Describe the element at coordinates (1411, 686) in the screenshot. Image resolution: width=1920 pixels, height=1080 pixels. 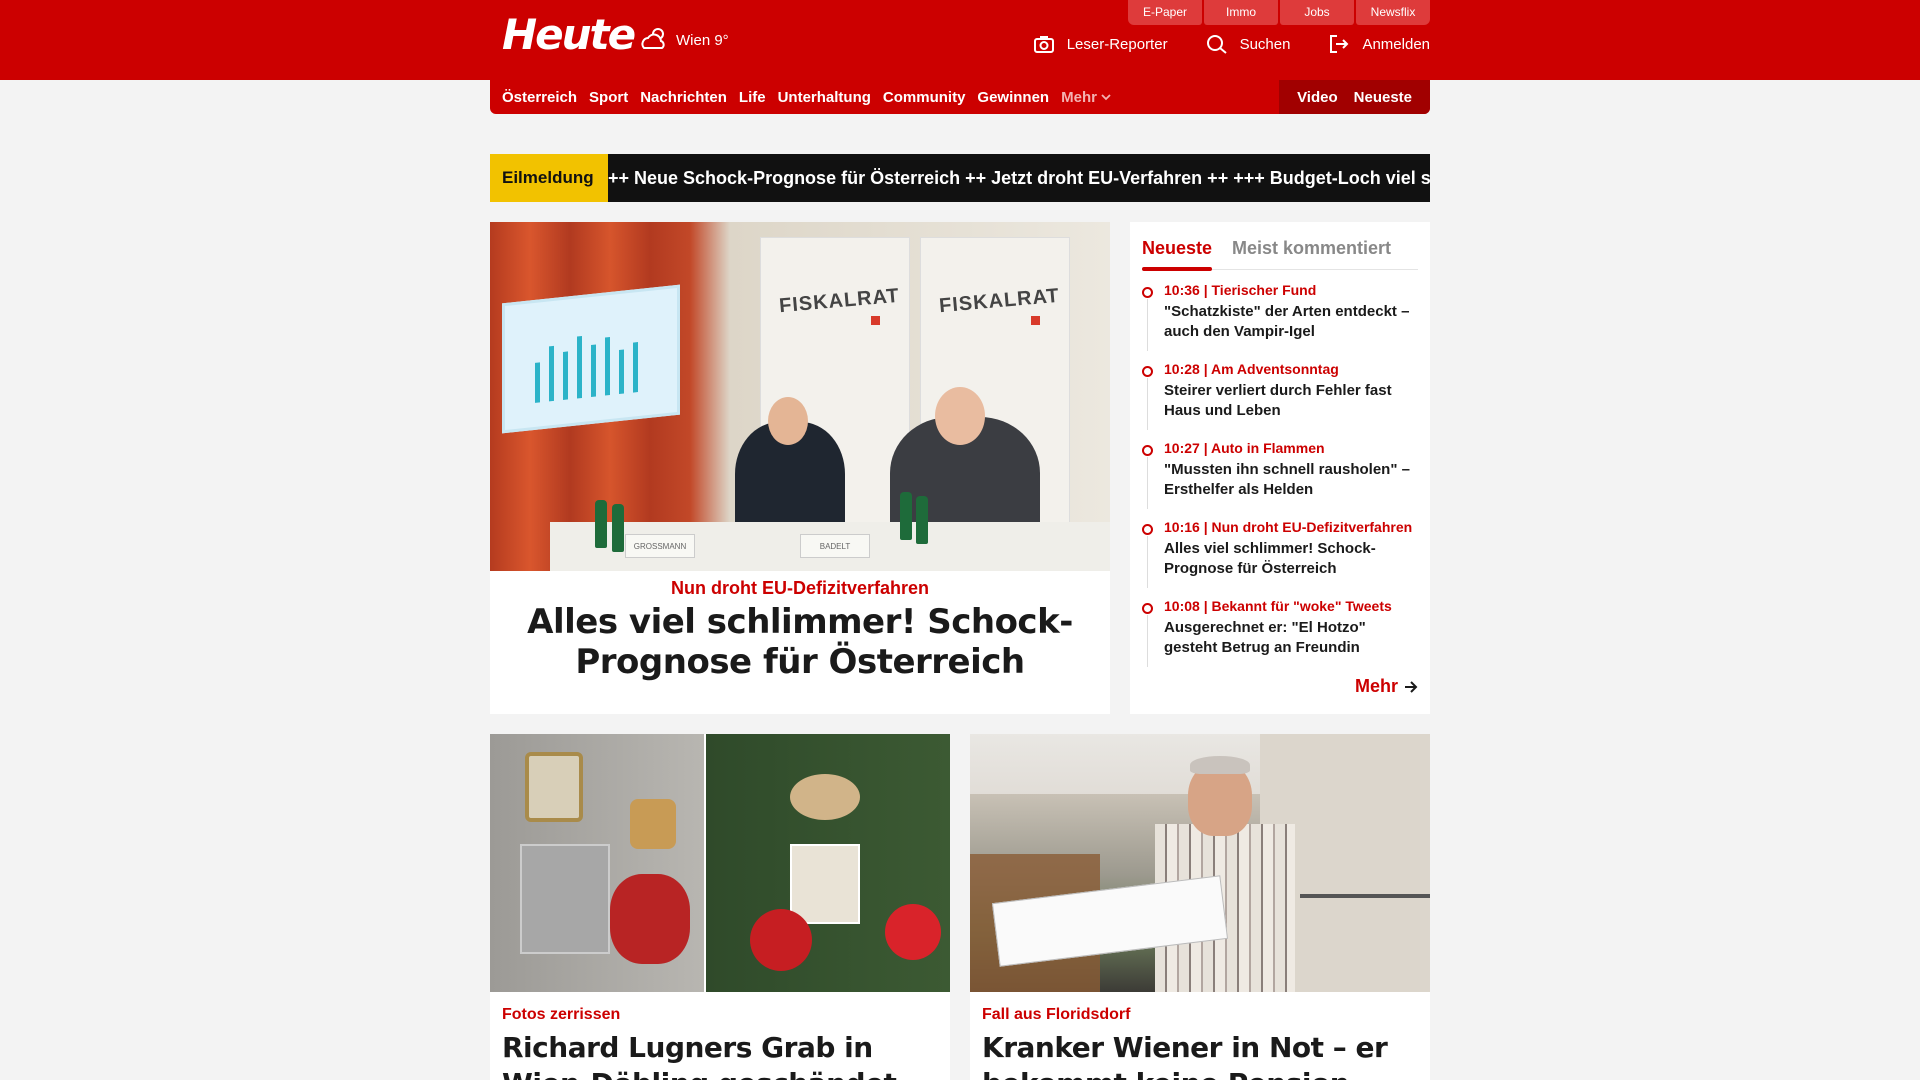
I see `arrow-right-icon` at that location.